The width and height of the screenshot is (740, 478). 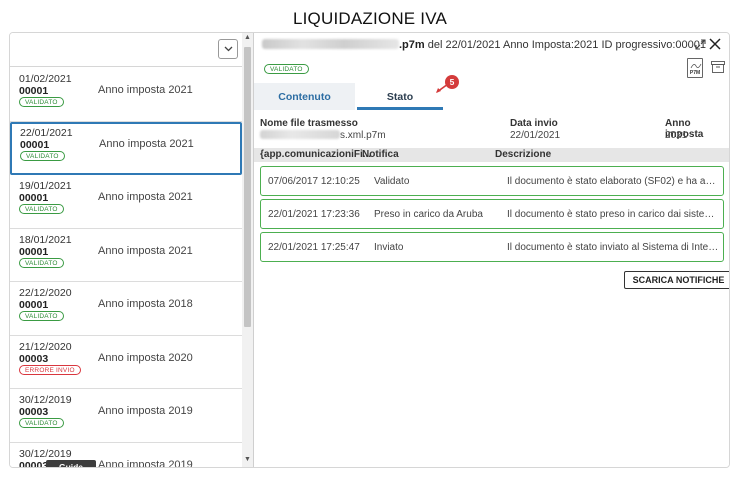 What do you see at coordinates (428, 214) in the screenshot?
I see `row-notifica: Preso in carico da Aruba` at bounding box center [428, 214].